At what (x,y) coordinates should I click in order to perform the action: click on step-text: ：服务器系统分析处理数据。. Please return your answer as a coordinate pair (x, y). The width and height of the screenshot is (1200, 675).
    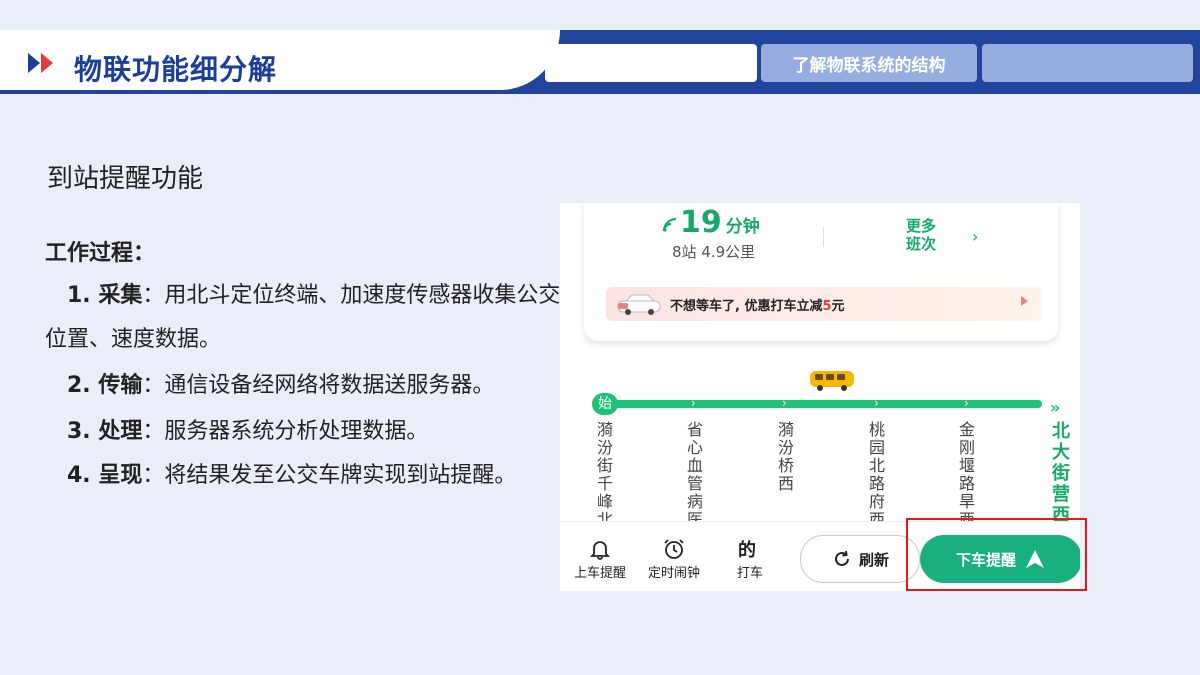
    Looking at the image, I should click on (285, 431).